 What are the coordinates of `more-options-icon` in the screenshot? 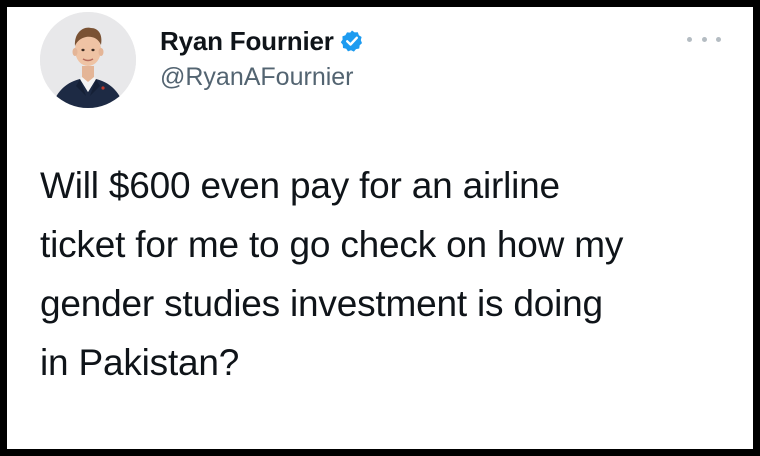 It's located at (704, 39).